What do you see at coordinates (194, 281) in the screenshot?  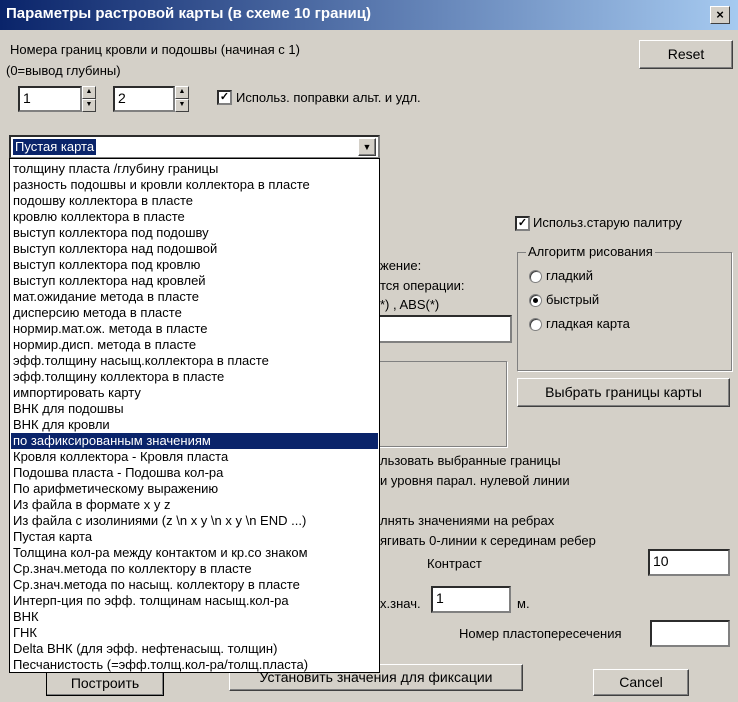 I see `list-item: выступ коллектора над кровлей` at bounding box center [194, 281].